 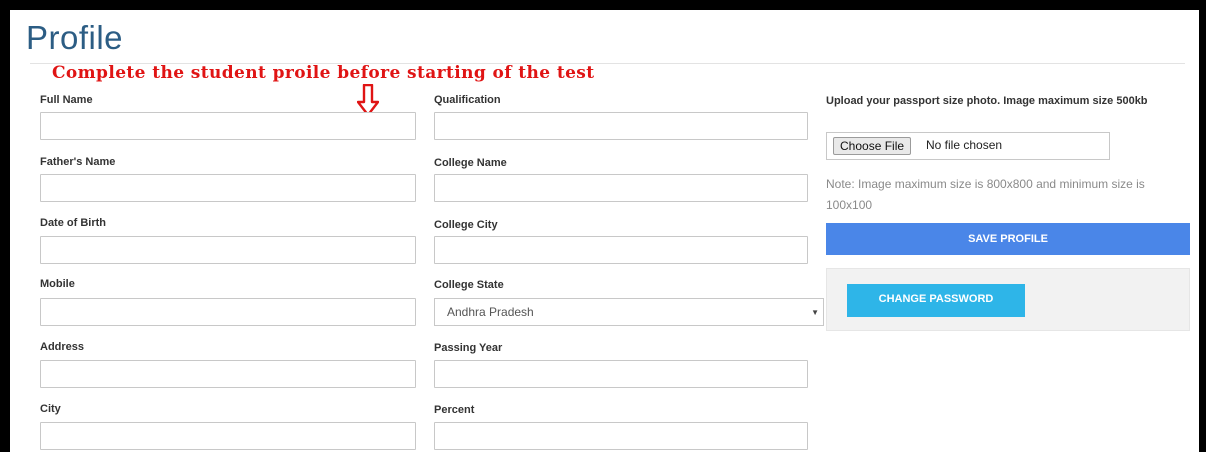 I want to click on address-input, so click(x=228, y=374).